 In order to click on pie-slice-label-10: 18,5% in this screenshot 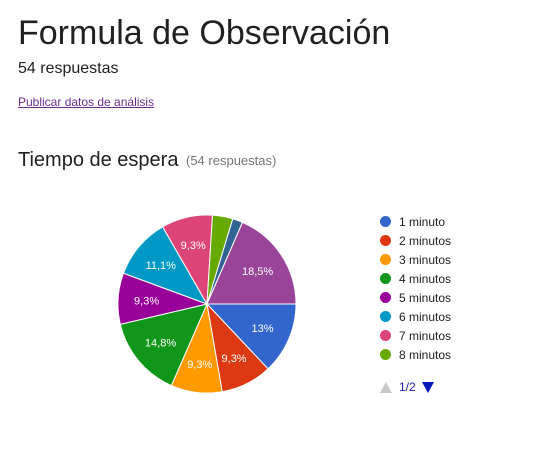, I will do `click(257, 272)`.